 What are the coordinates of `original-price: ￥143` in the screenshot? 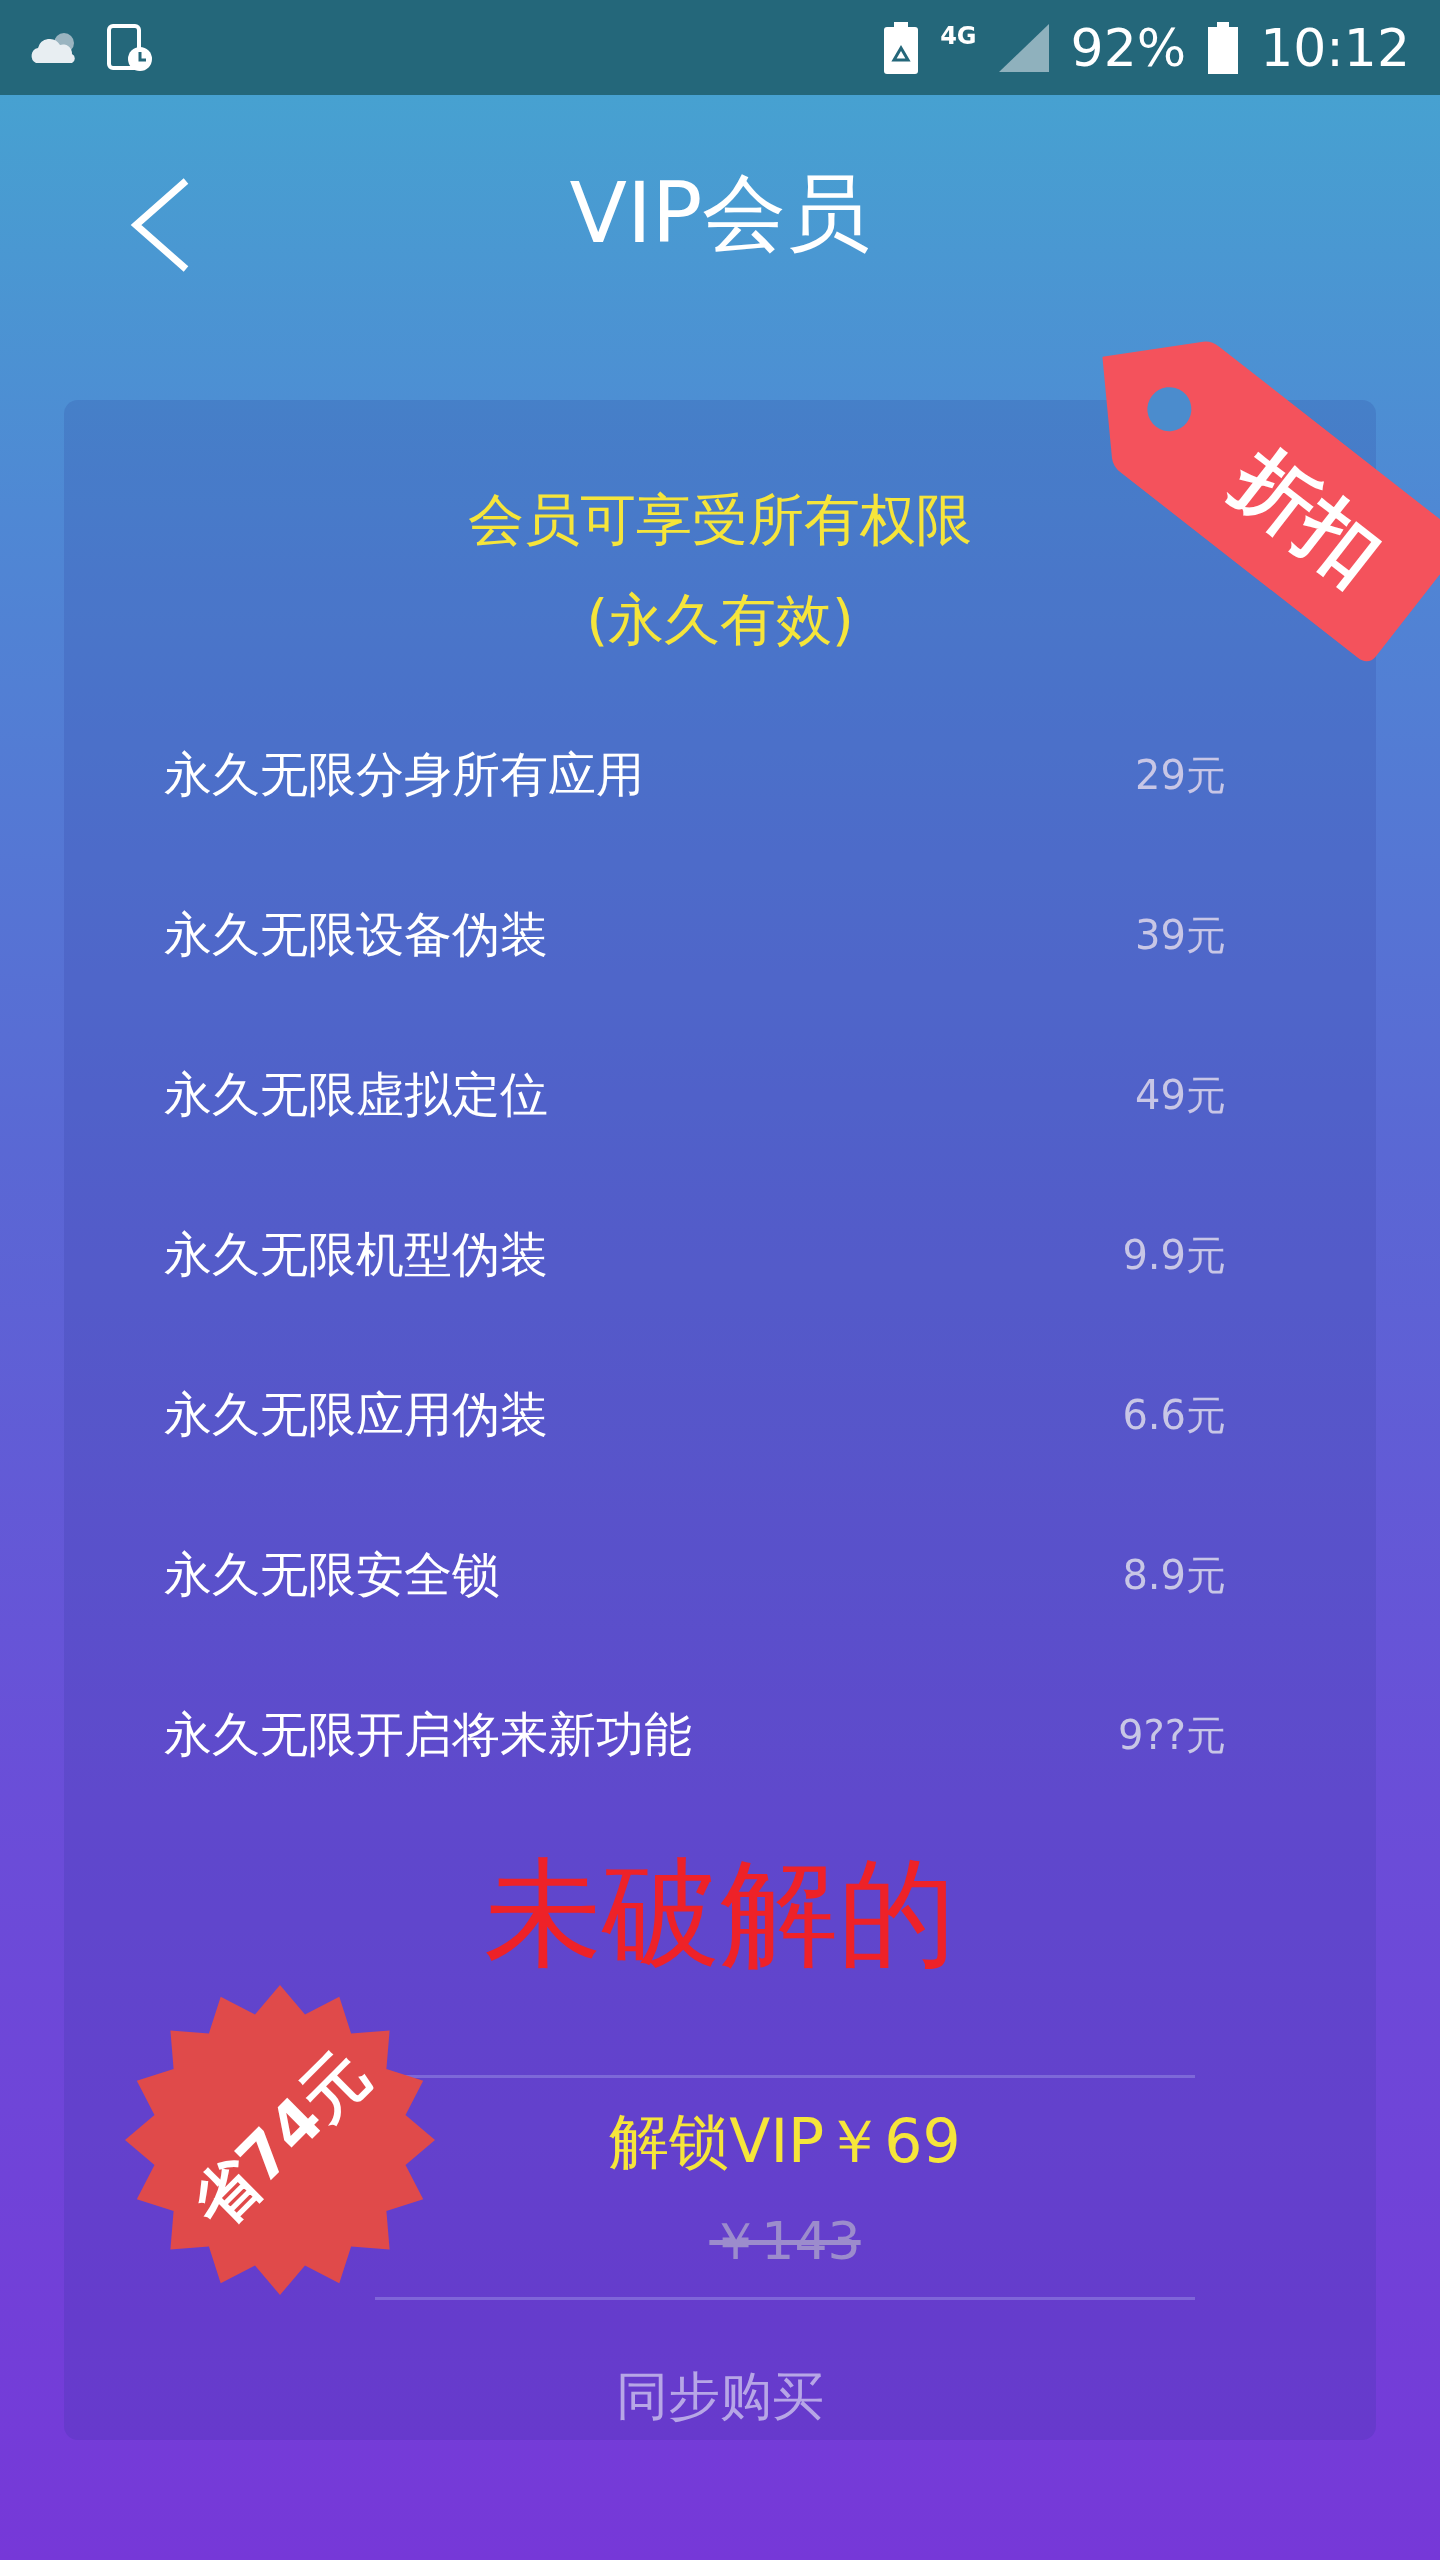 It's located at (785, 2241).